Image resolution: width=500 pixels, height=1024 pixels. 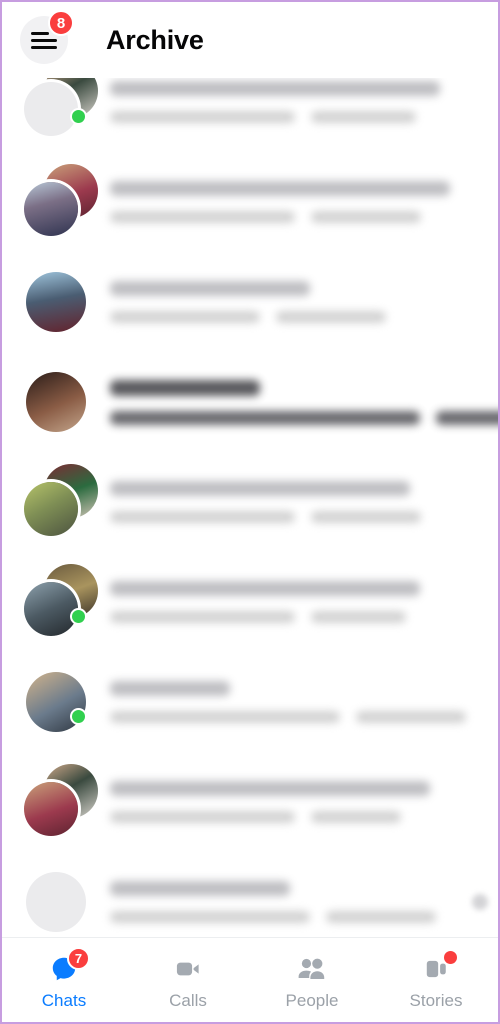 I want to click on bottom-navigation-bar: 7 Chats Calls People Stories, so click(x=250, y=979).